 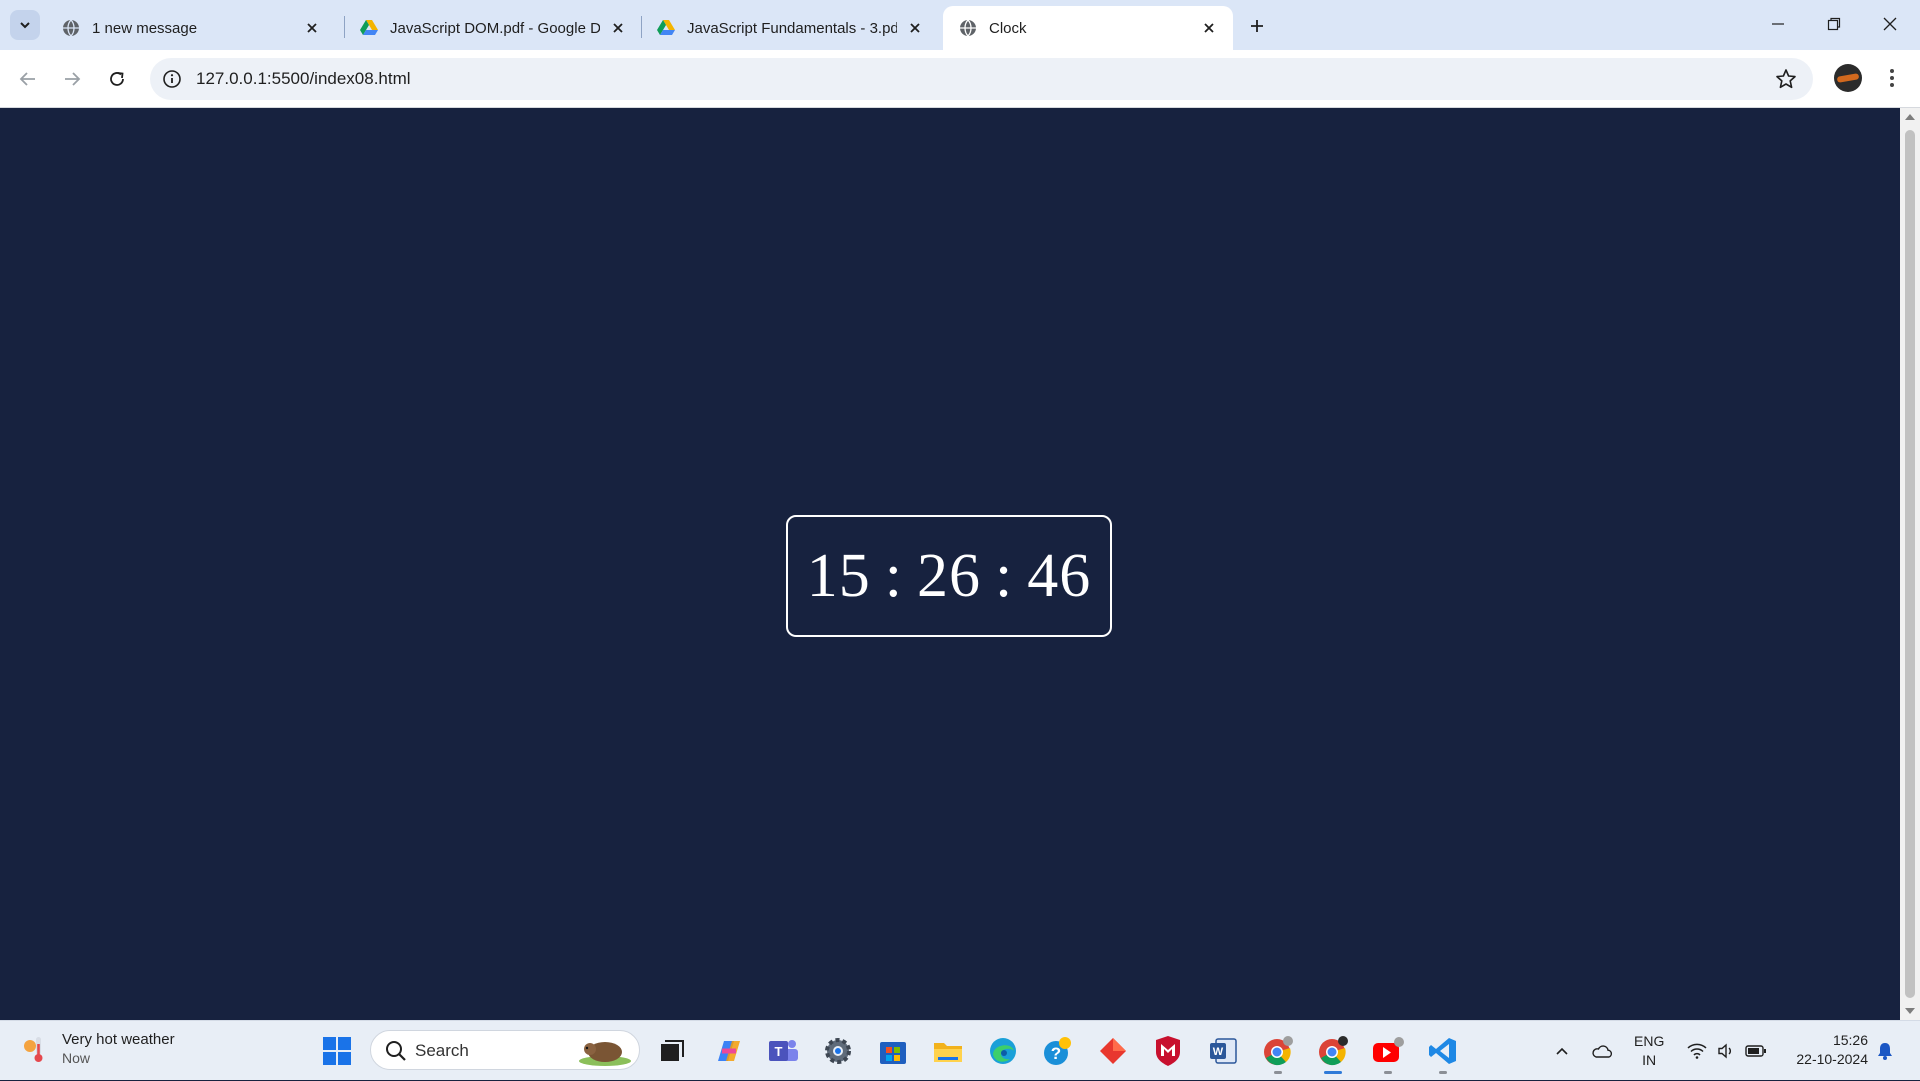 I want to click on reload-button, so click(x=117, y=79).